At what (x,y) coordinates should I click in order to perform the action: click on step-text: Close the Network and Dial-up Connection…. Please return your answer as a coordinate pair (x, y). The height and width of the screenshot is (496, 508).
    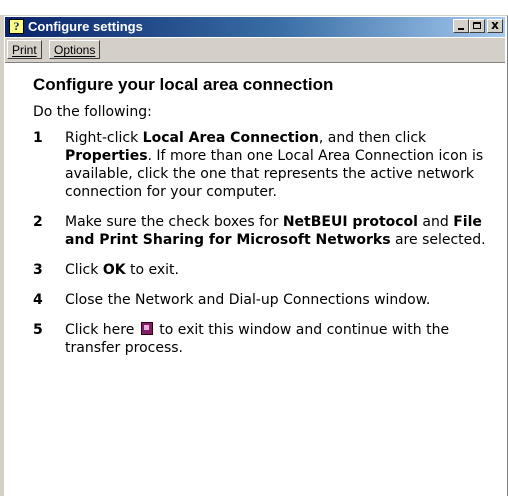
    Looking at the image, I should click on (248, 300).